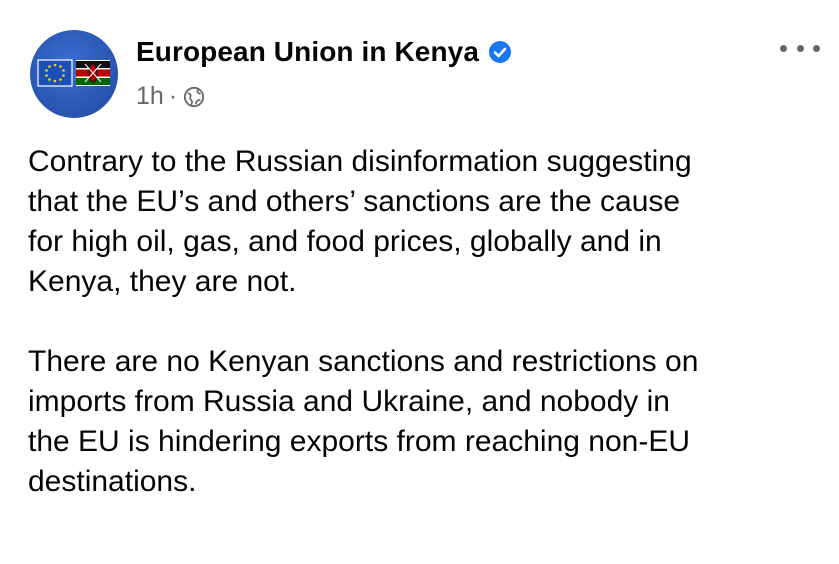 The height and width of the screenshot is (564, 839). Describe the element at coordinates (307, 52) in the screenshot. I see `page-name: European Union in Kenya` at that location.